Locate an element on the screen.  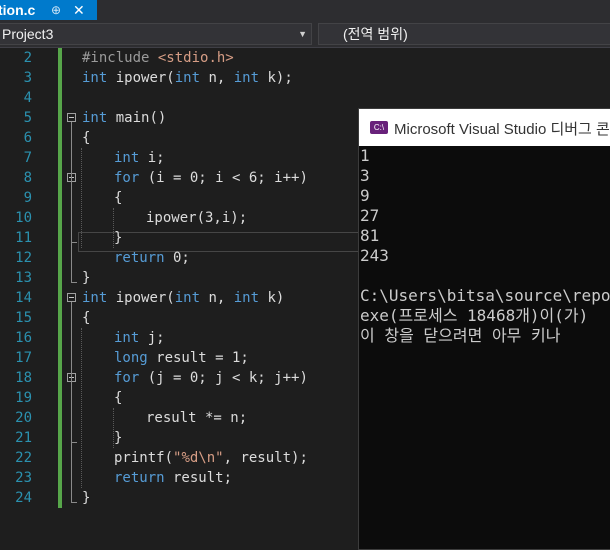
document-tab-bar: tion.c ⊕ ✕ is located at coordinates (305, 10).